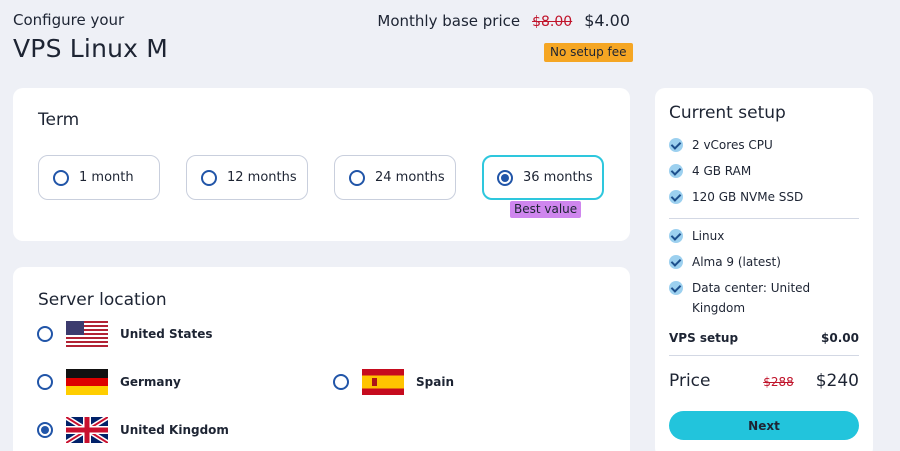 The height and width of the screenshot is (451, 900). I want to click on term-option-label: 12 months, so click(262, 177).